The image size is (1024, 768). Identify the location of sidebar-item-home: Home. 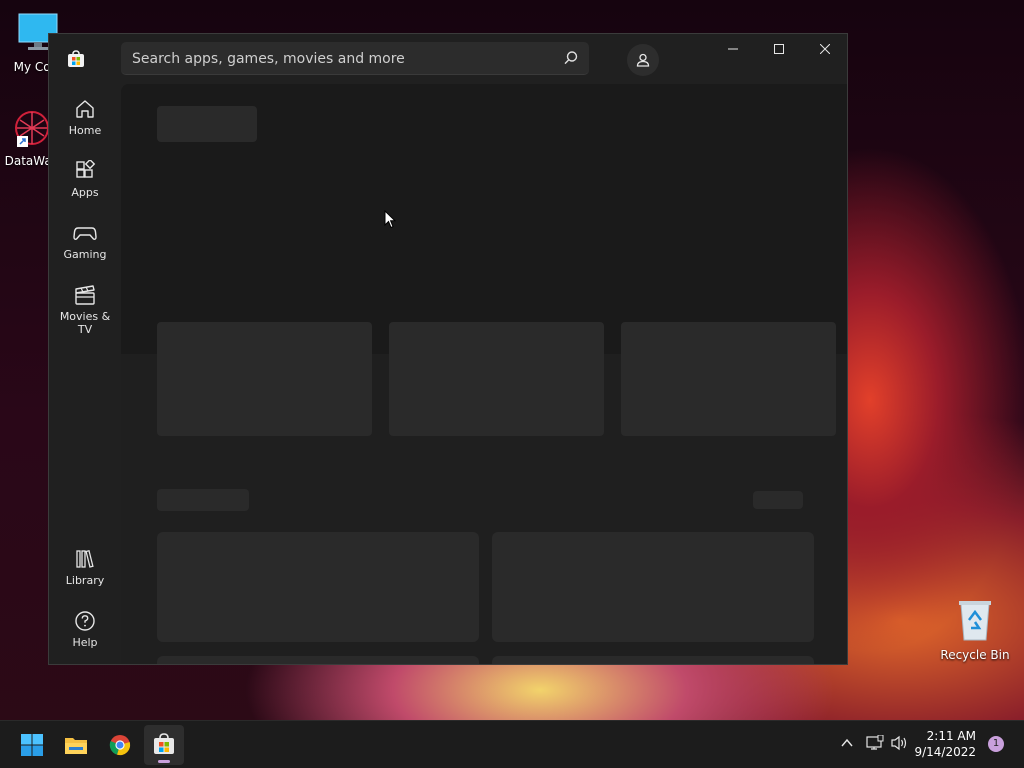
(85, 118).